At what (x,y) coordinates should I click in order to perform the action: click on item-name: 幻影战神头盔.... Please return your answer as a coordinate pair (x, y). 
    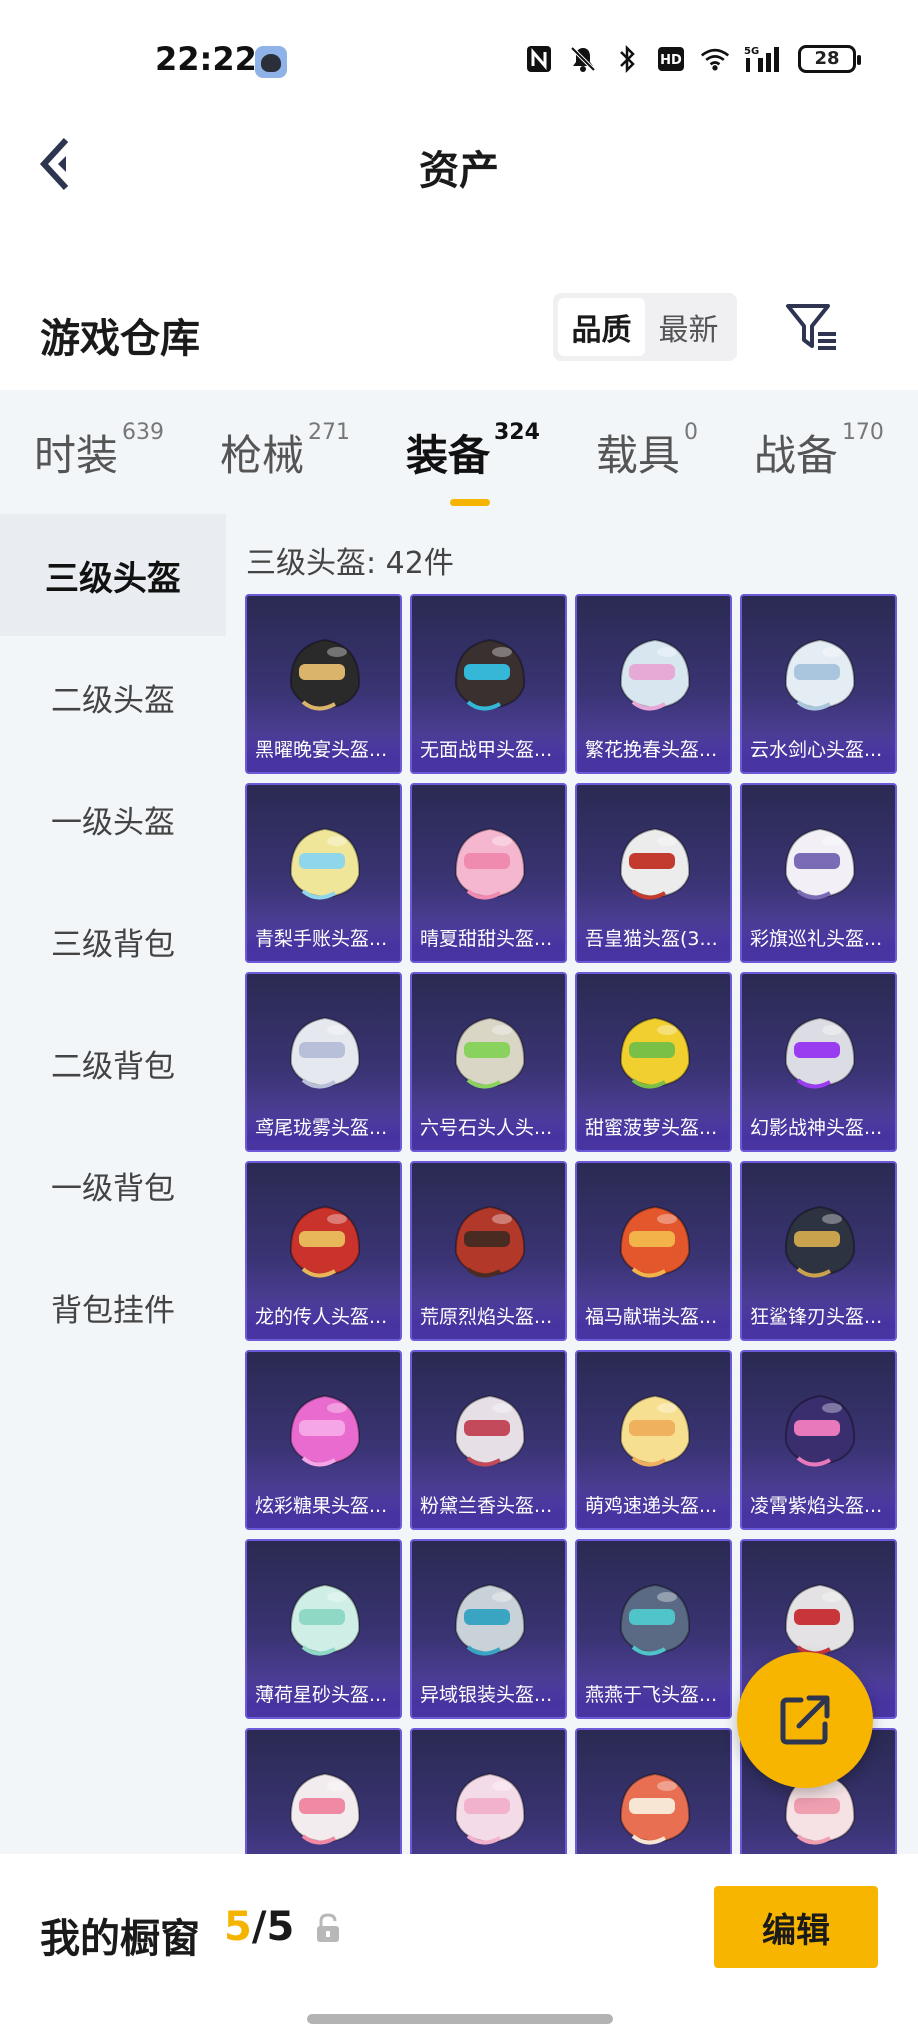
    Looking at the image, I should click on (816, 1128).